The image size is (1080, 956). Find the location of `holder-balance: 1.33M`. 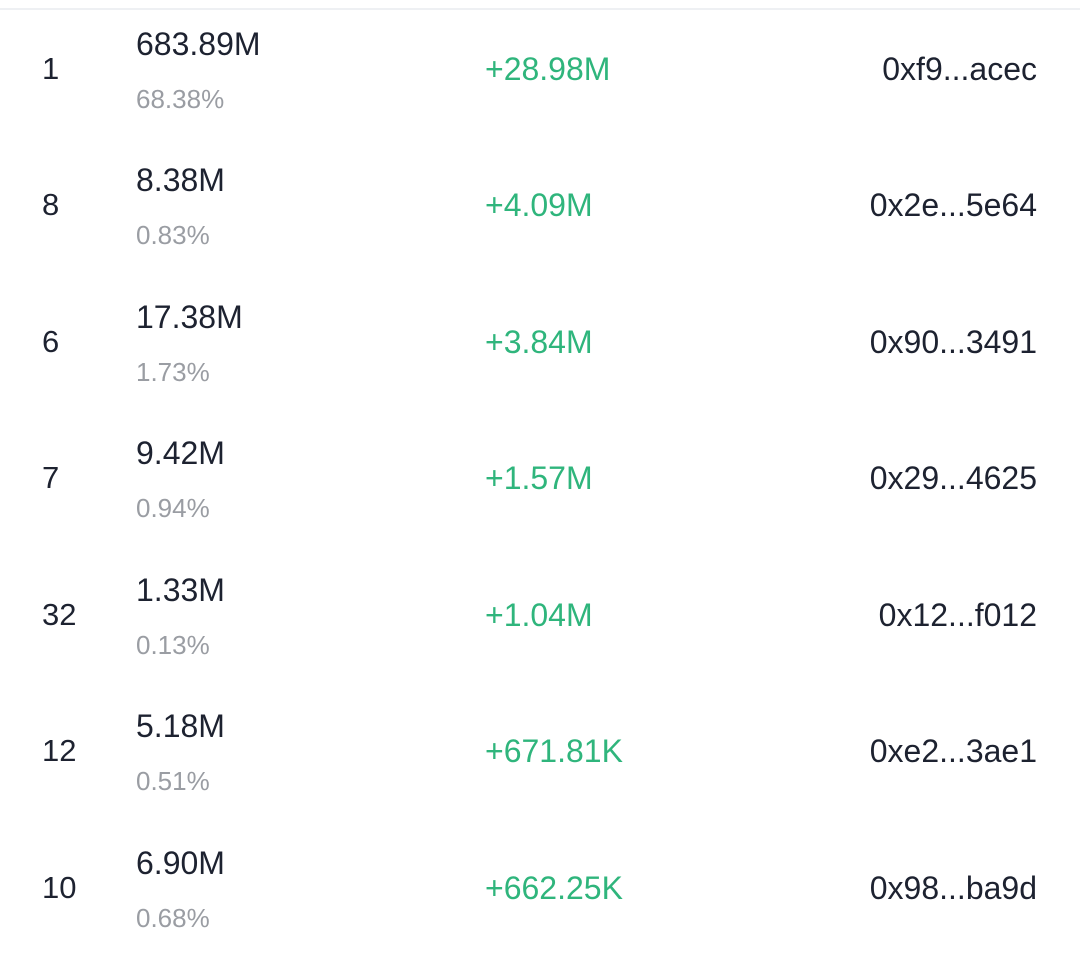

holder-balance: 1.33M is located at coordinates (180, 590).